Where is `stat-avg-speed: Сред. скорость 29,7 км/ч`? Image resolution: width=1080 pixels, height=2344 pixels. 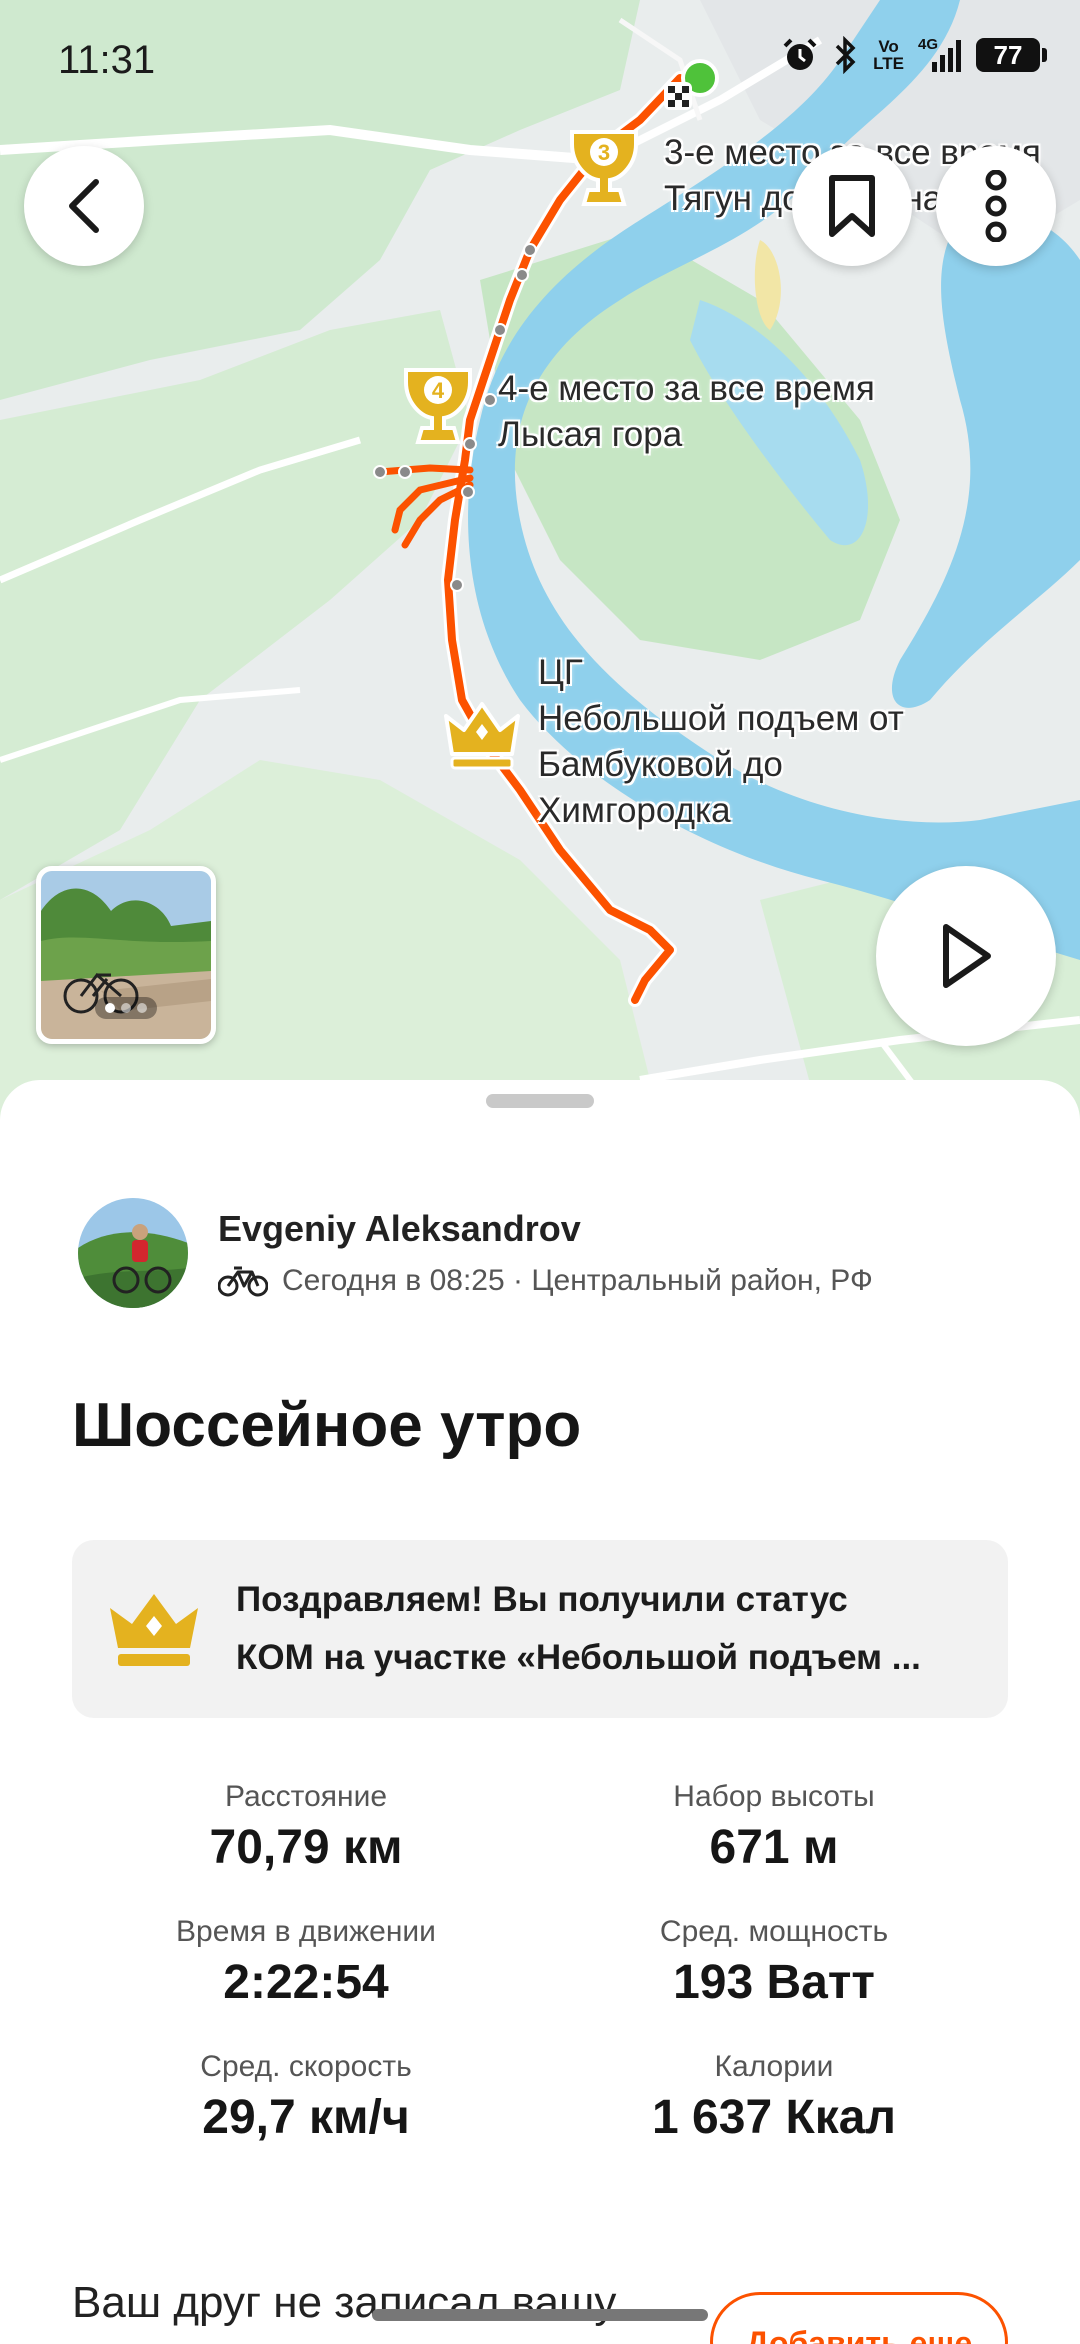 stat-avg-speed: Сред. скорость 29,7 км/ч is located at coordinates (306, 2097).